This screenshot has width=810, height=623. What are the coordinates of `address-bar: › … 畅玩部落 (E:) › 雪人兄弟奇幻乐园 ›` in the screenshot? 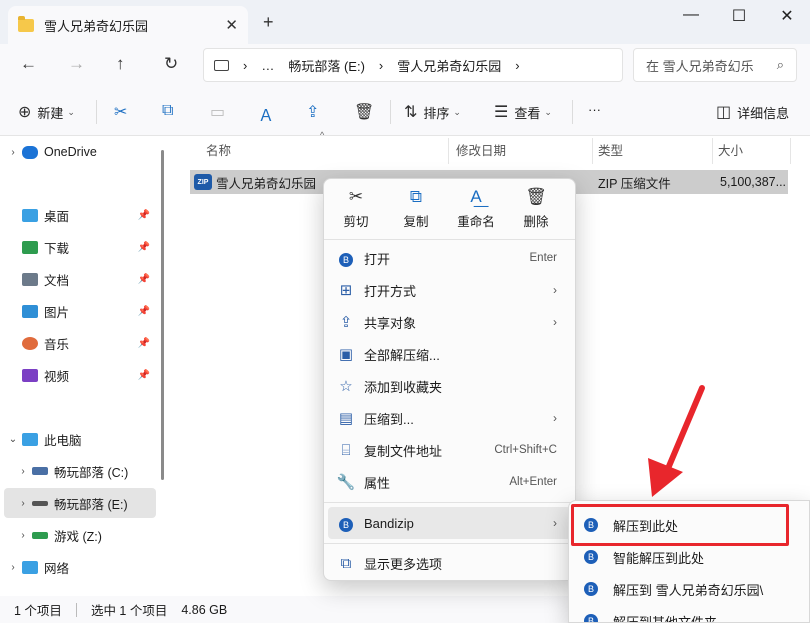 It's located at (413, 65).